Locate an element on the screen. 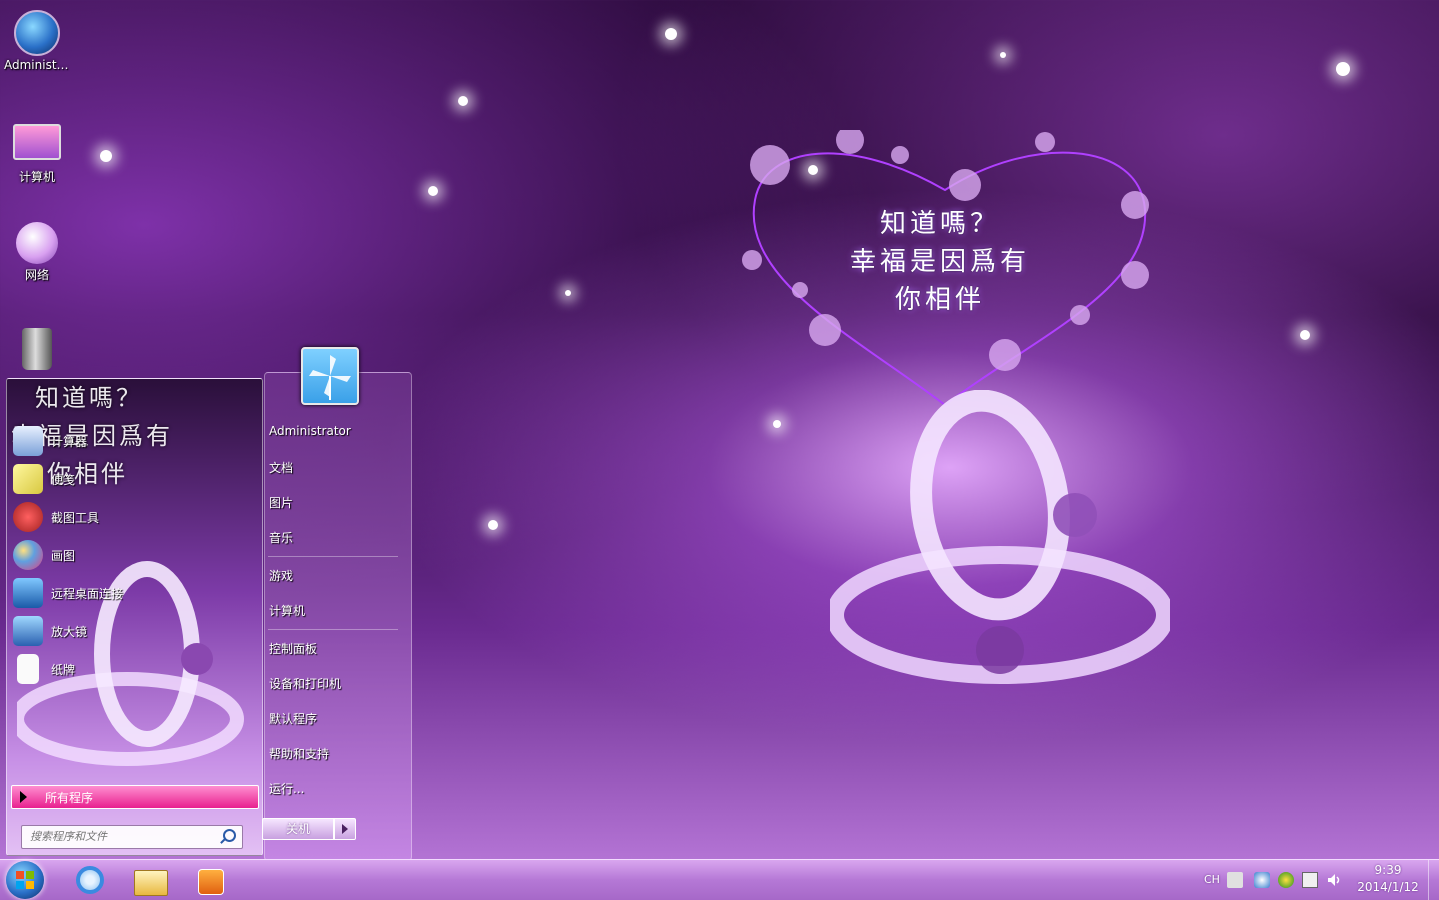  taskbar-internet-explorer is located at coordinates (91, 880).